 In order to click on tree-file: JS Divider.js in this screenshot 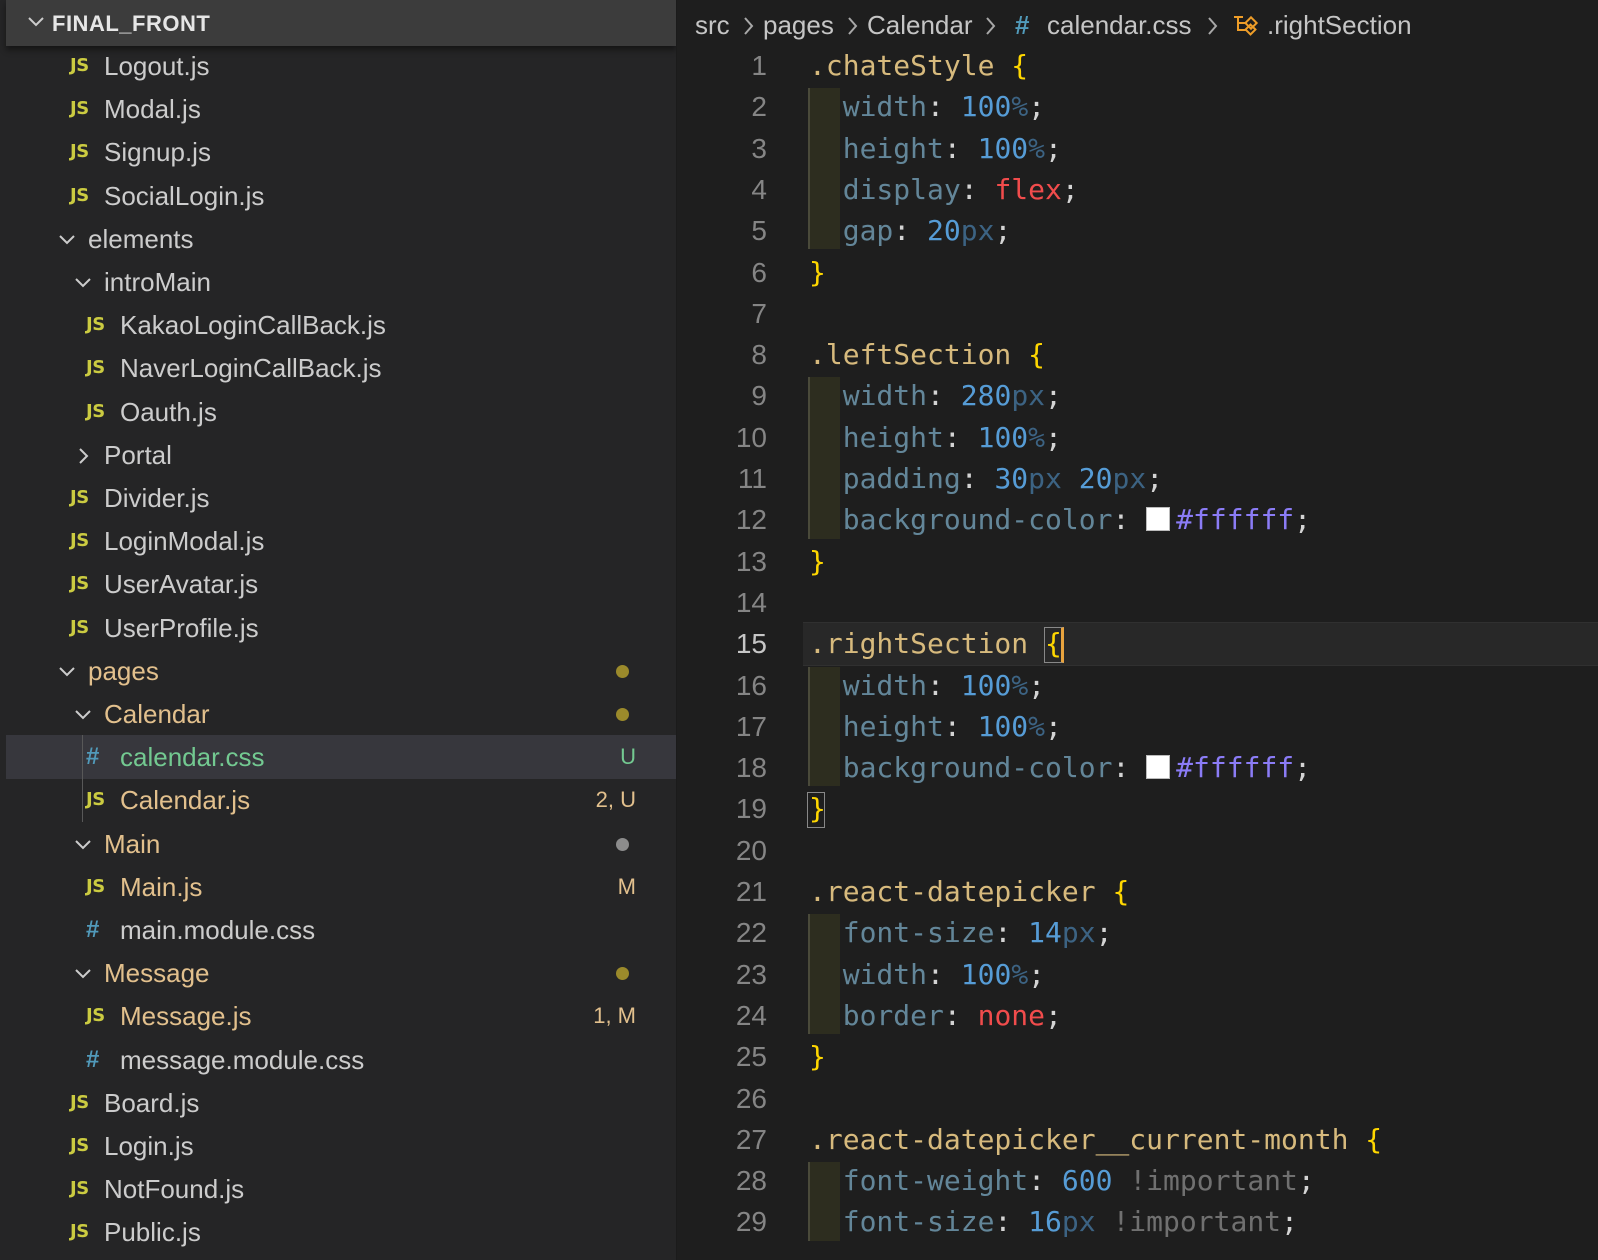, I will do `click(341, 498)`.